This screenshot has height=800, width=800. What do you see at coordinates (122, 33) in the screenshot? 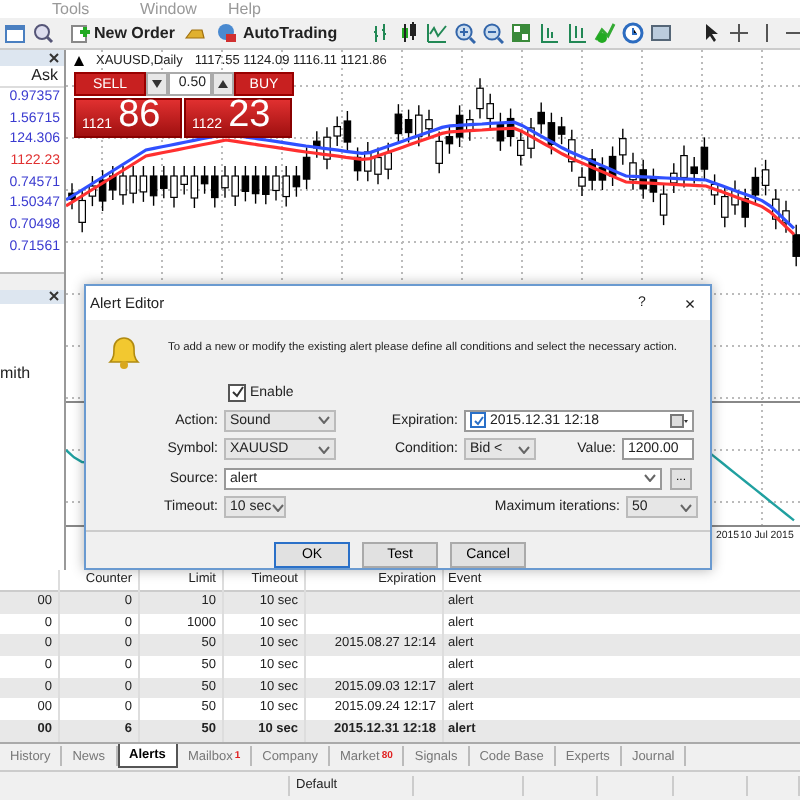
I see `new-order-button: New Order` at bounding box center [122, 33].